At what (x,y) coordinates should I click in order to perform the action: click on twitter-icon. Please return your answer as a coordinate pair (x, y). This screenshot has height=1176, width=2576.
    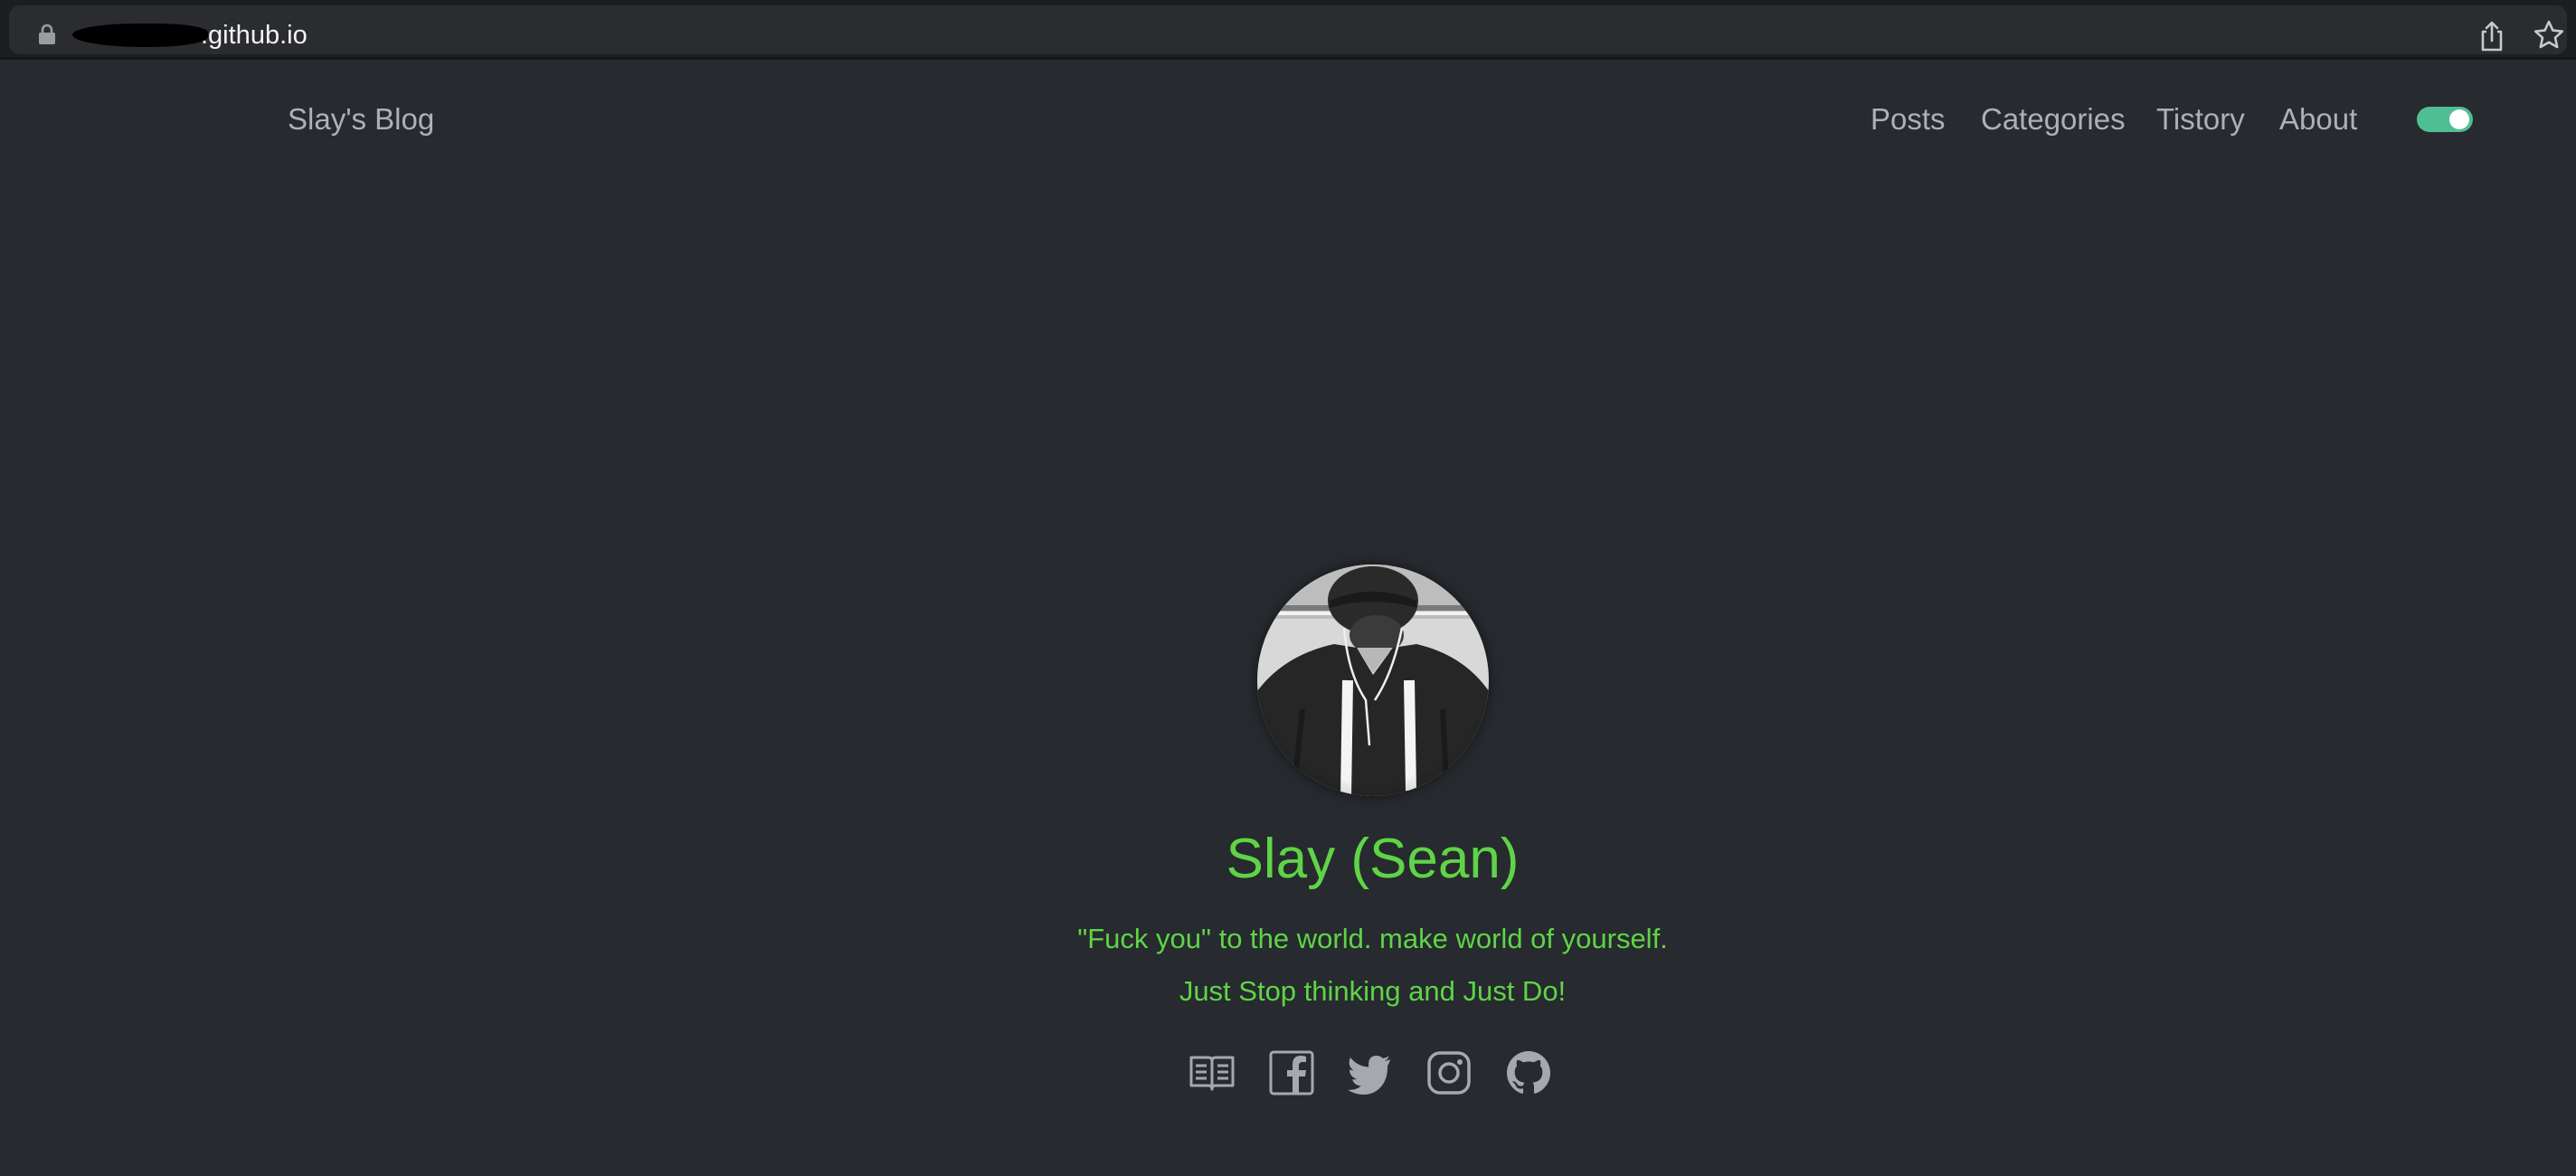
    Looking at the image, I should click on (1370, 1072).